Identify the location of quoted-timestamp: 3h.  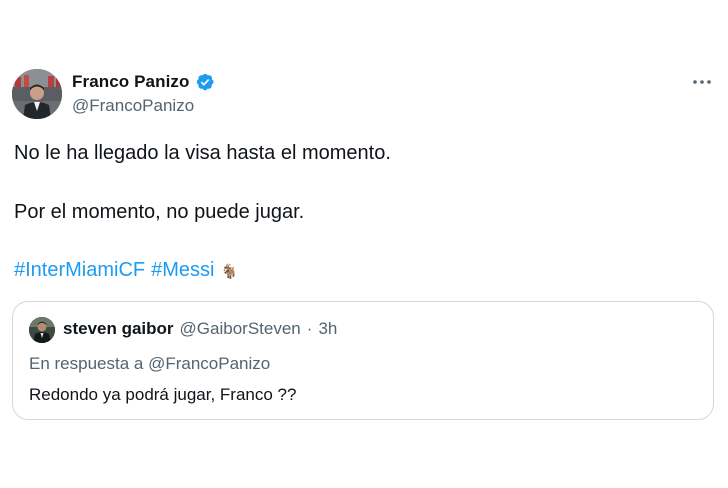
(327, 329).